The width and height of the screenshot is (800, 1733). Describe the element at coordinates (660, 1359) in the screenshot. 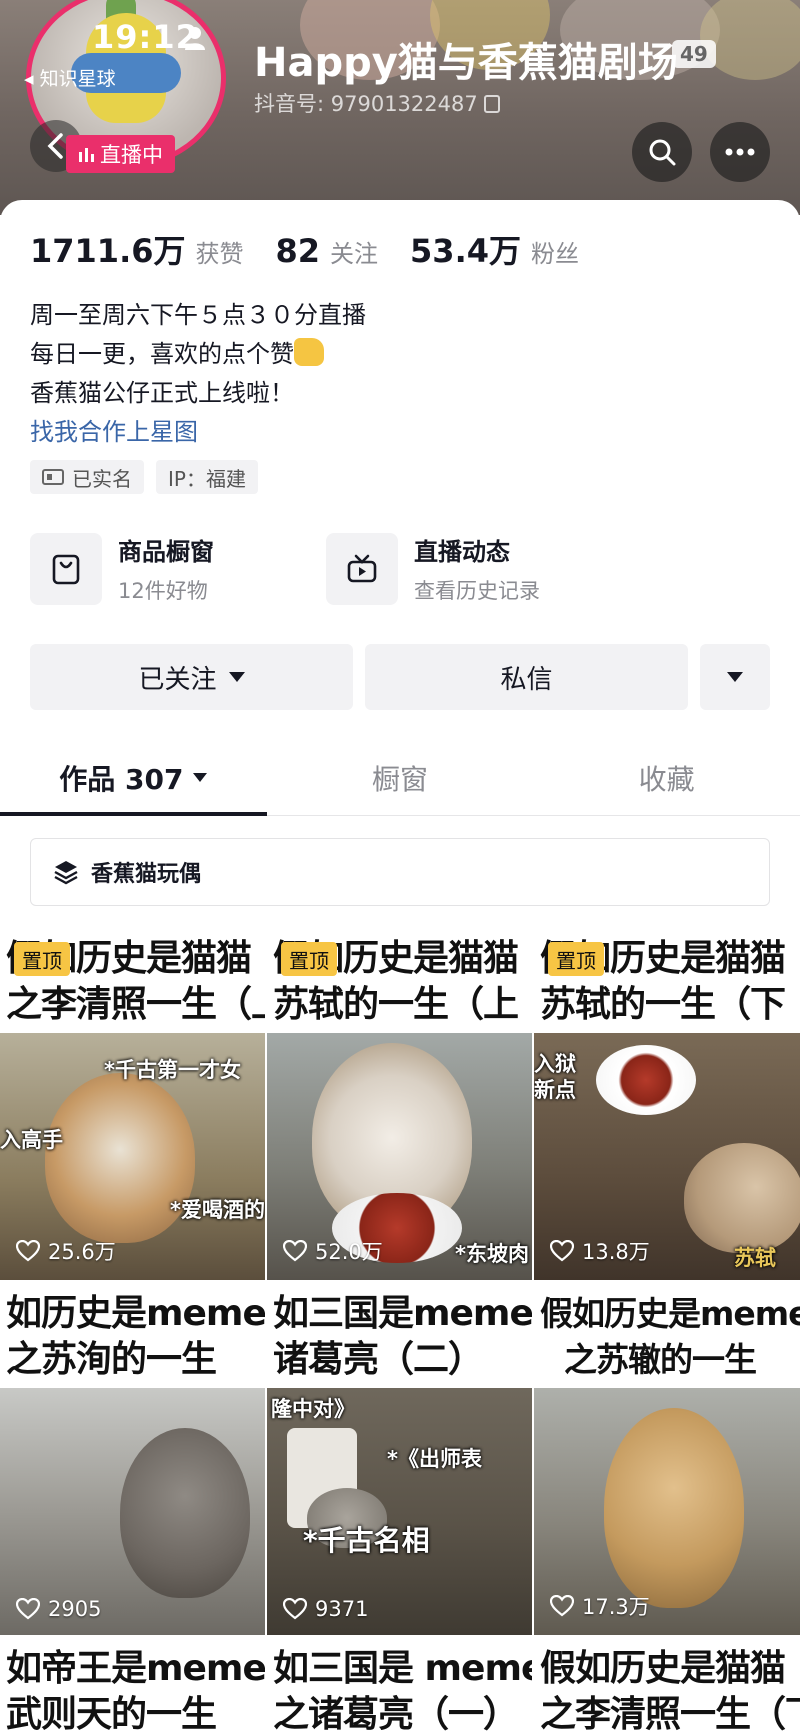

I see `caption-line: 之苏辙的一生` at that location.